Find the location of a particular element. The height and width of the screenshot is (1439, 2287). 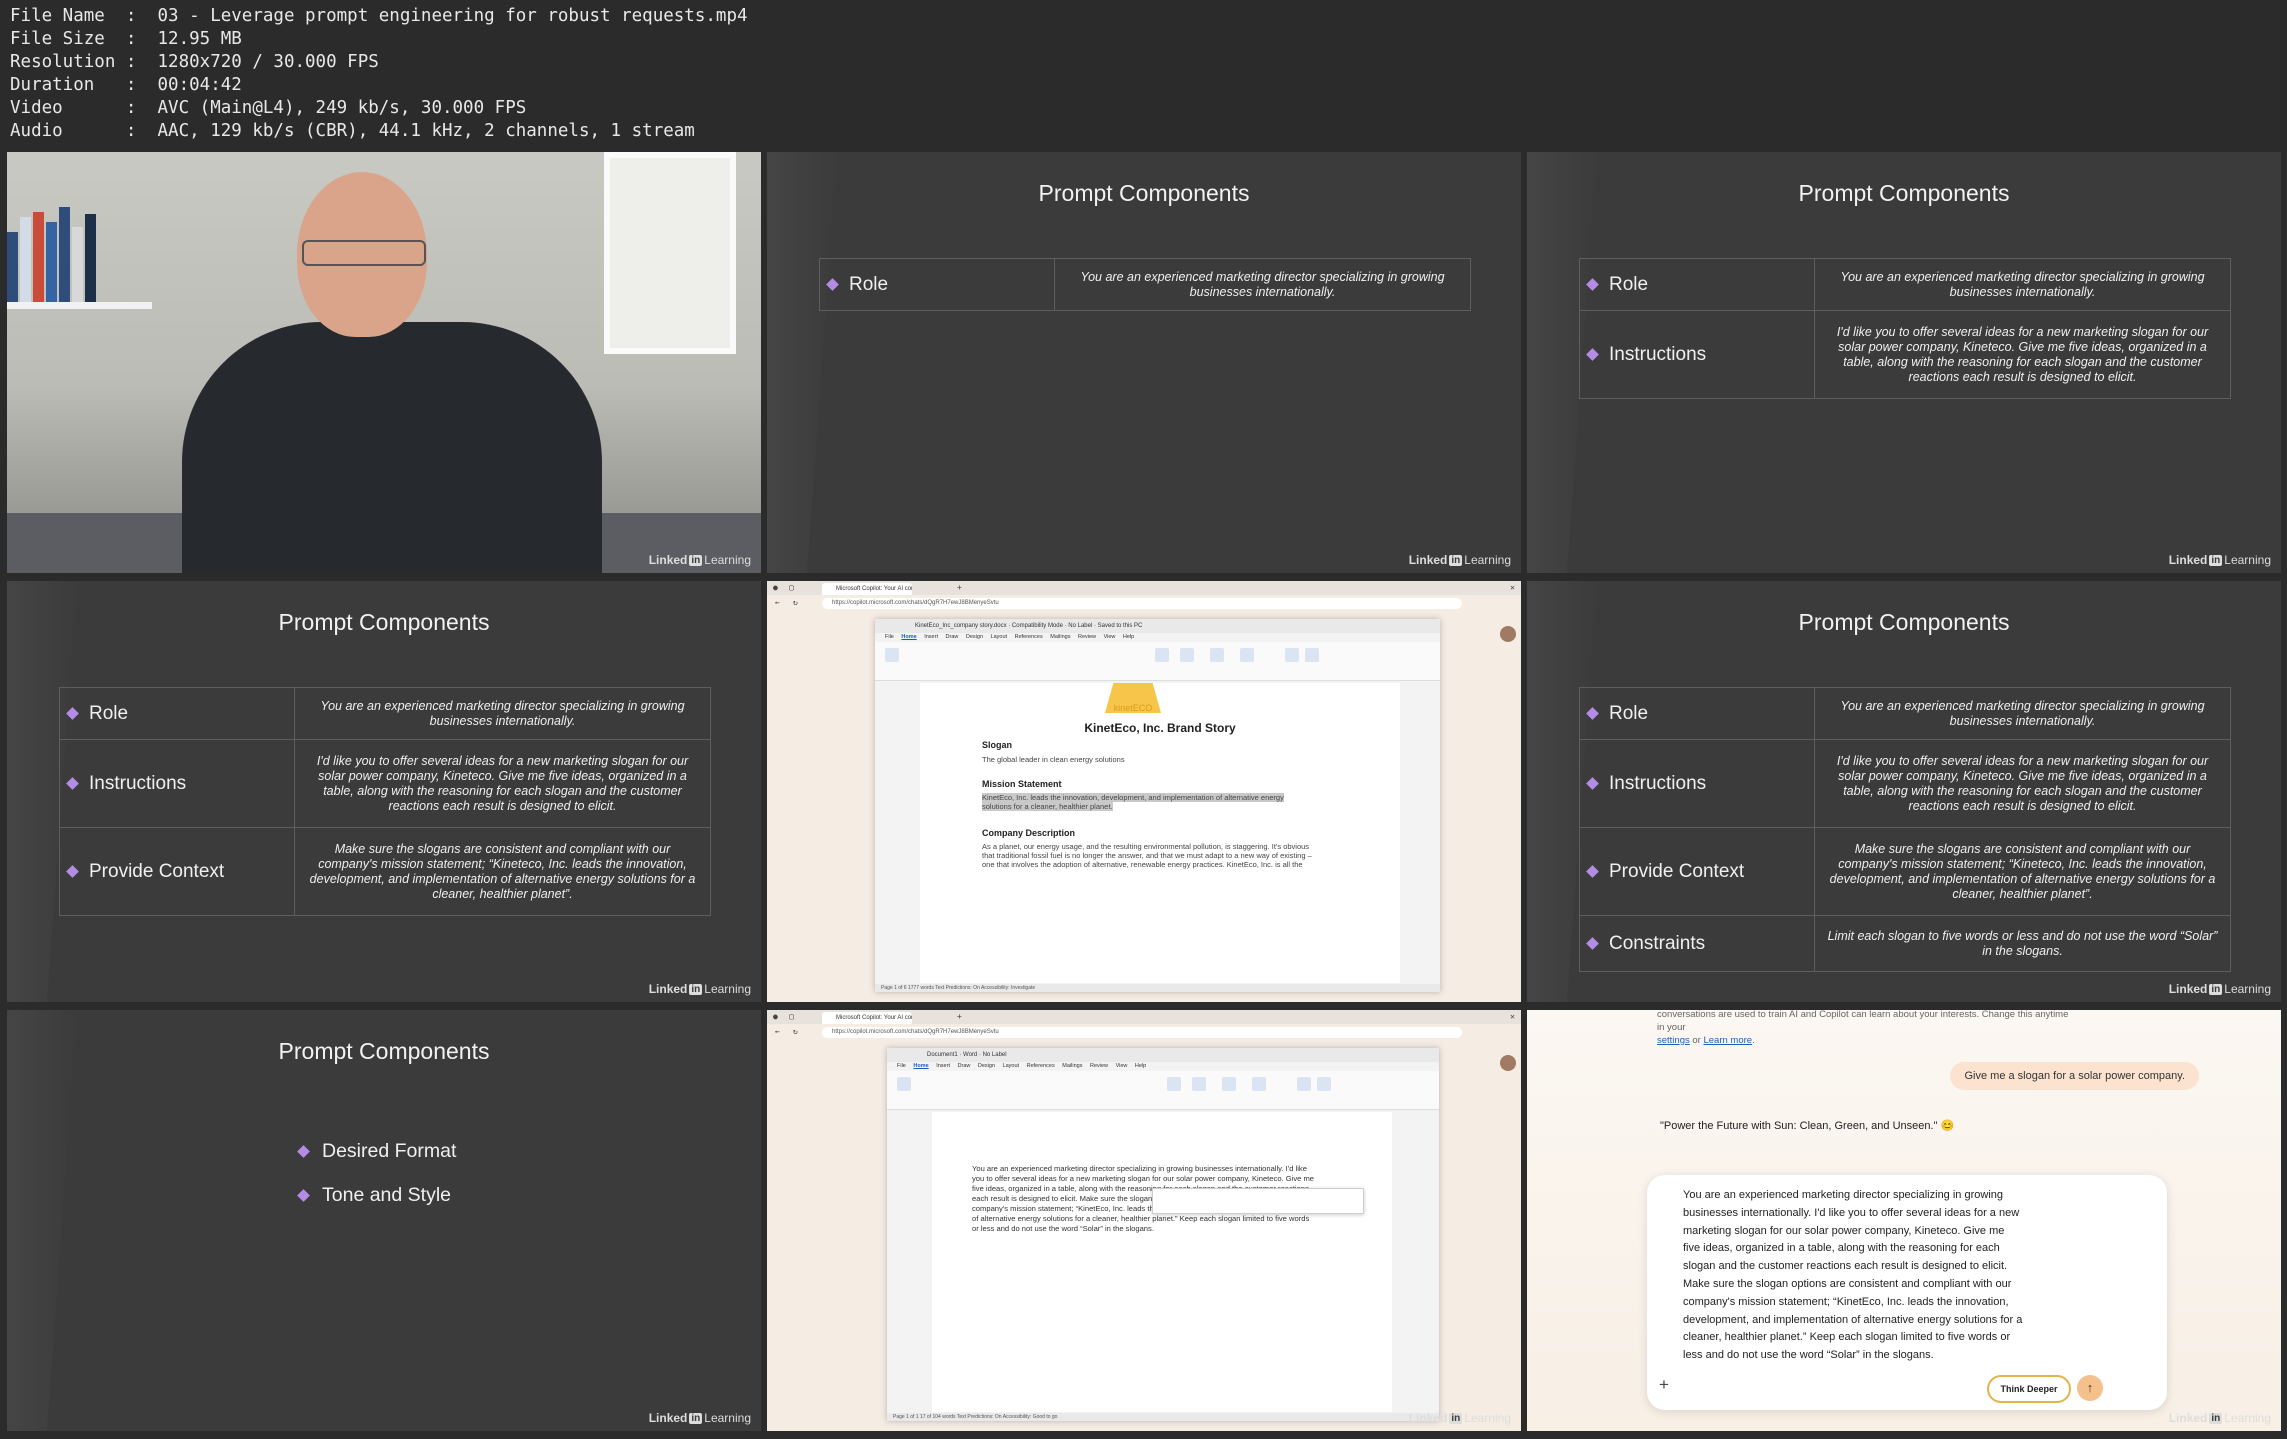

thumbnail-presenter: Linked in Learning is located at coordinates (384, 362).